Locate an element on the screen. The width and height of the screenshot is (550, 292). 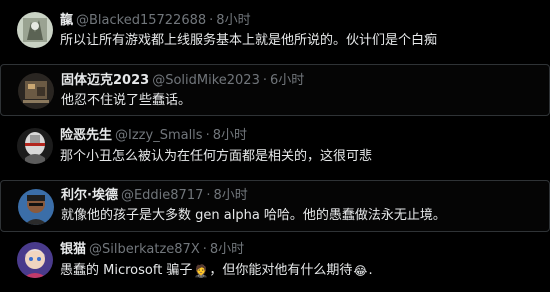
reply-text: 他忍不住说了些蠢话。 is located at coordinates (126, 100).